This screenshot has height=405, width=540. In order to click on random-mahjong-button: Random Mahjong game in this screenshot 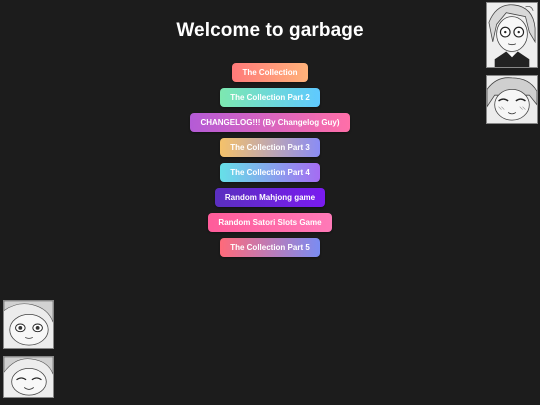, I will do `click(270, 197)`.